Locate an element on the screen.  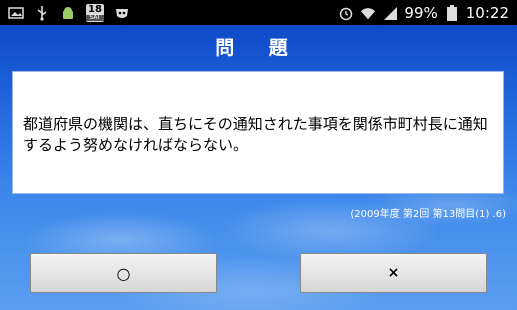
alarm-icon is located at coordinates (346, 13).